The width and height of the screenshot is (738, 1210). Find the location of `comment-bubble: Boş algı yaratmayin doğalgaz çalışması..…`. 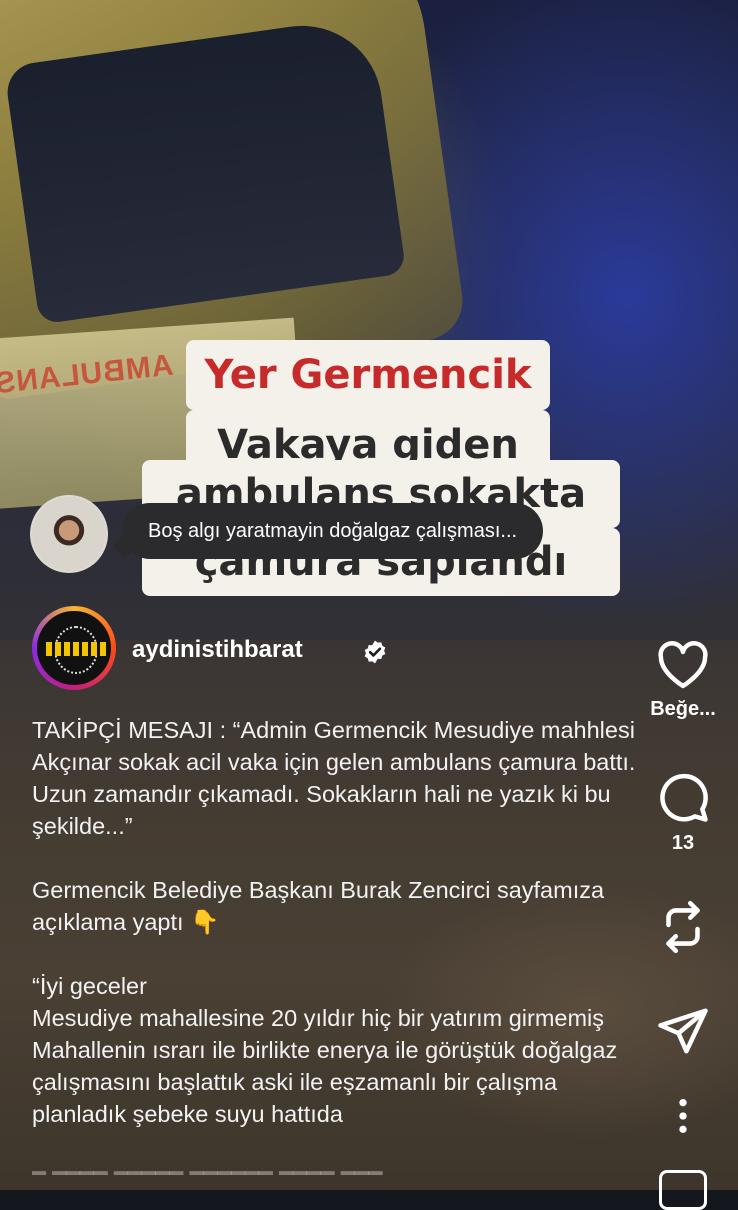

comment-bubble: Boş algı yaratmayin doğalgaz çalışması..… is located at coordinates (328, 531).